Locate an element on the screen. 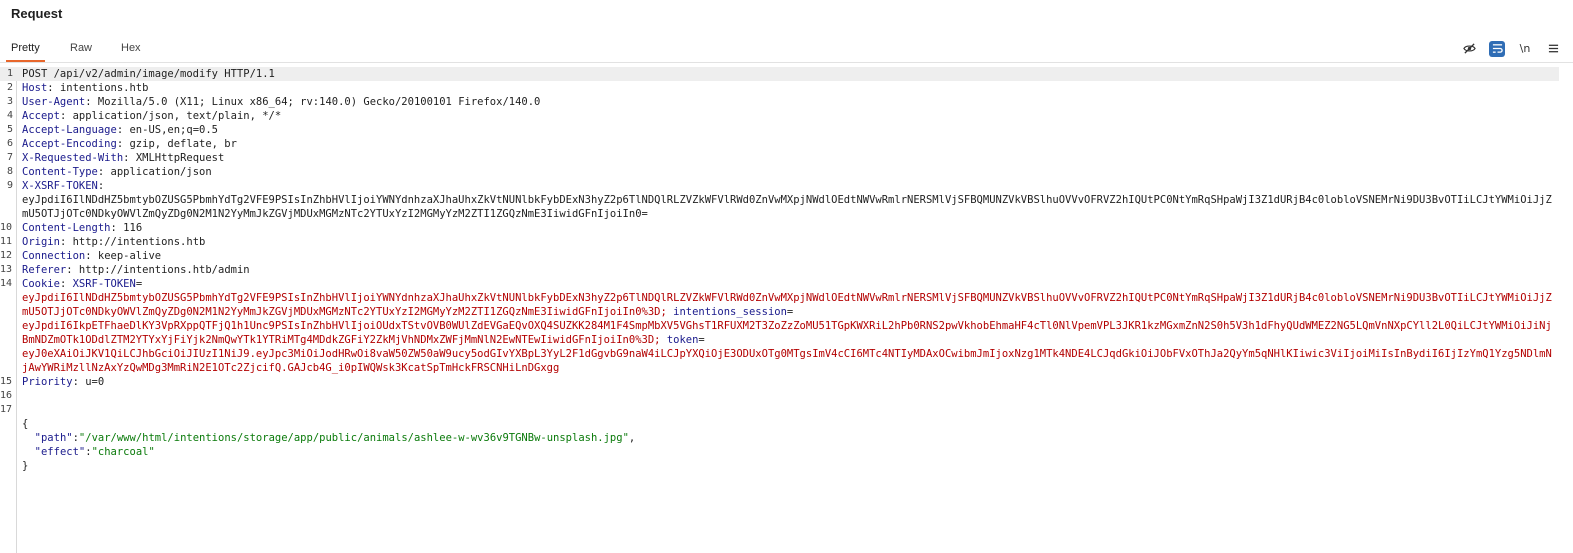 The height and width of the screenshot is (553, 1573). header-line: 15 Priority: u=0 is located at coordinates (779, 382).